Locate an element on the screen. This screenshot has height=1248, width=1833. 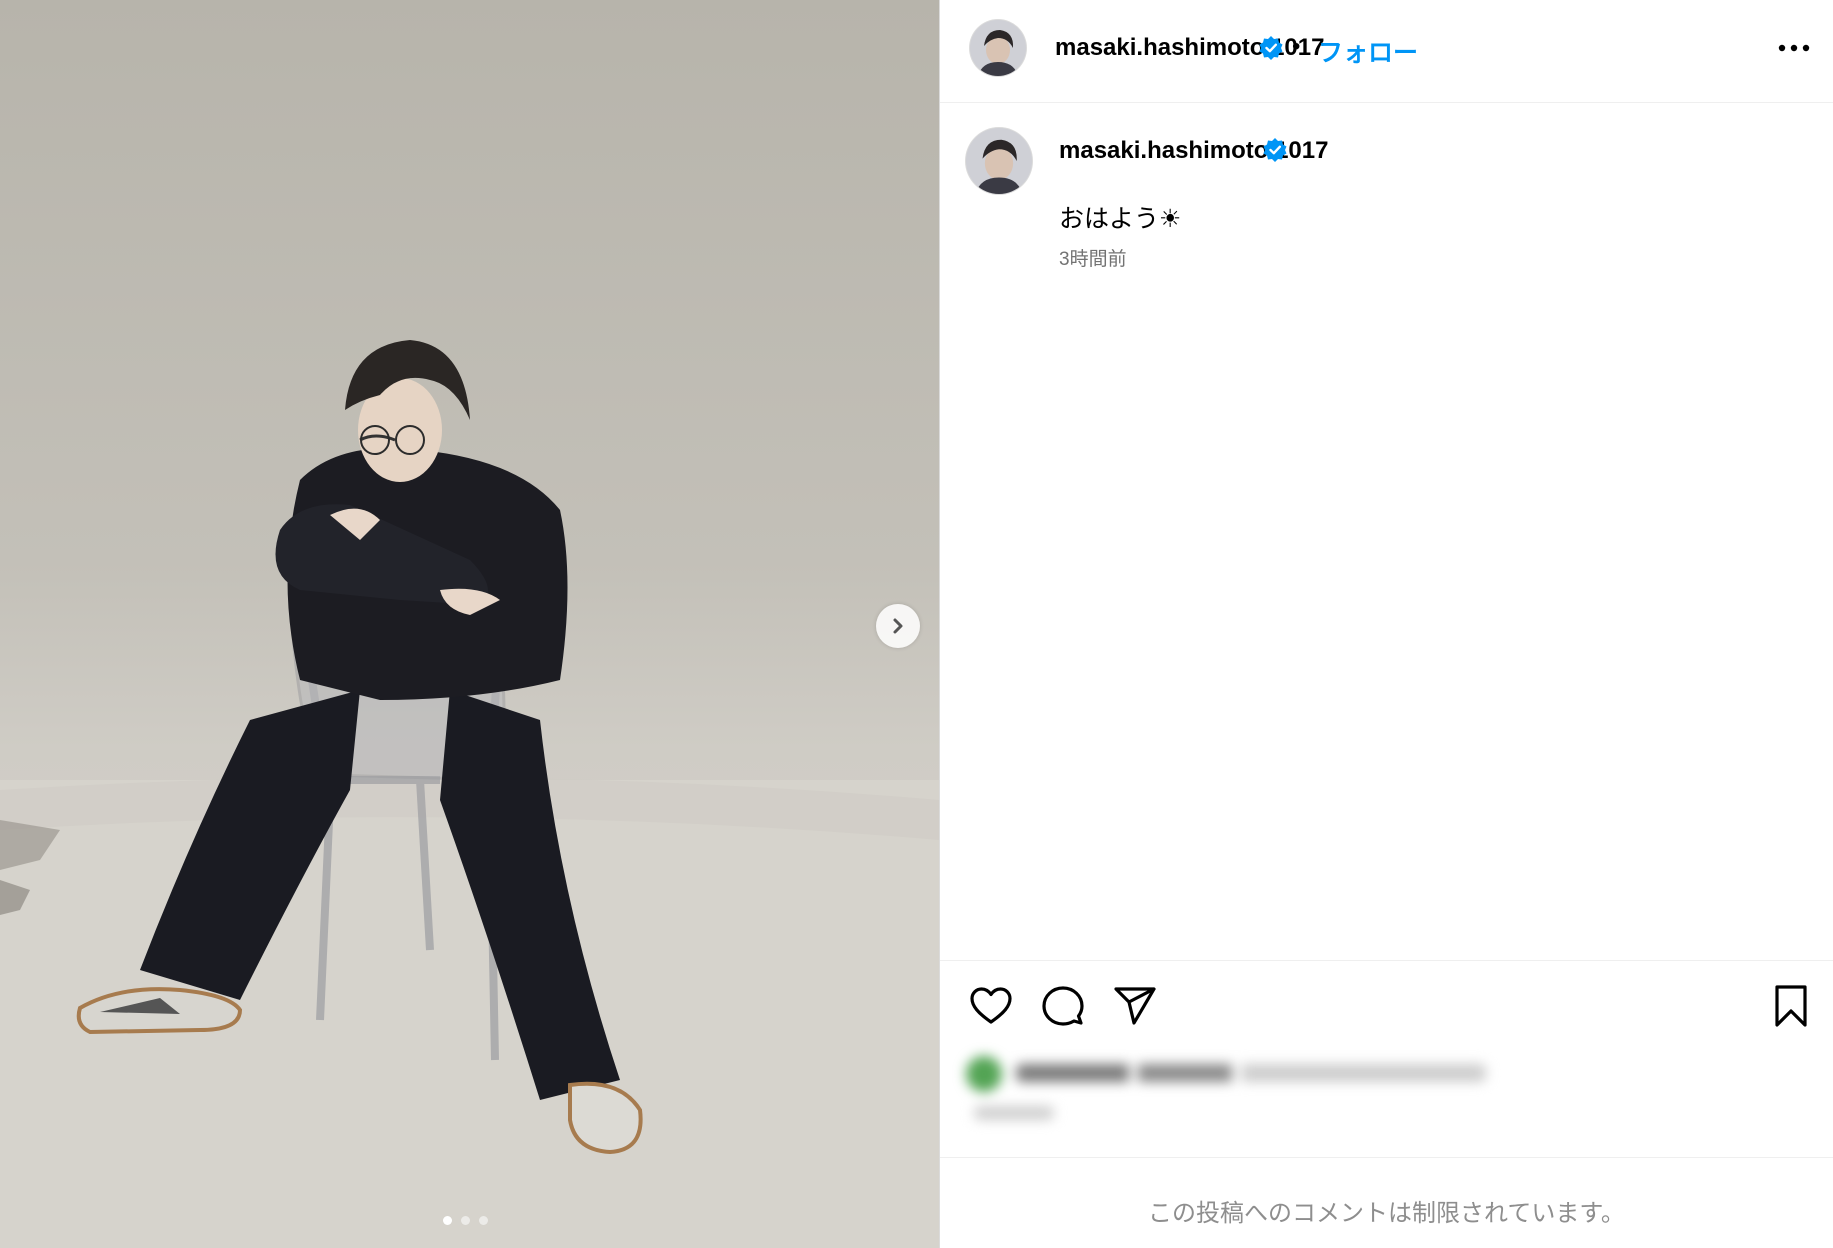
bookmark-icon is located at coordinates (1791, 1006).